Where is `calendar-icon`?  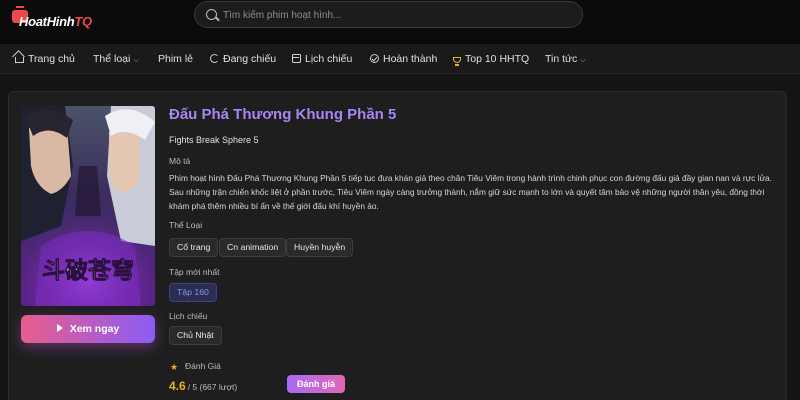
calendar-icon is located at coordinates (296, 58).